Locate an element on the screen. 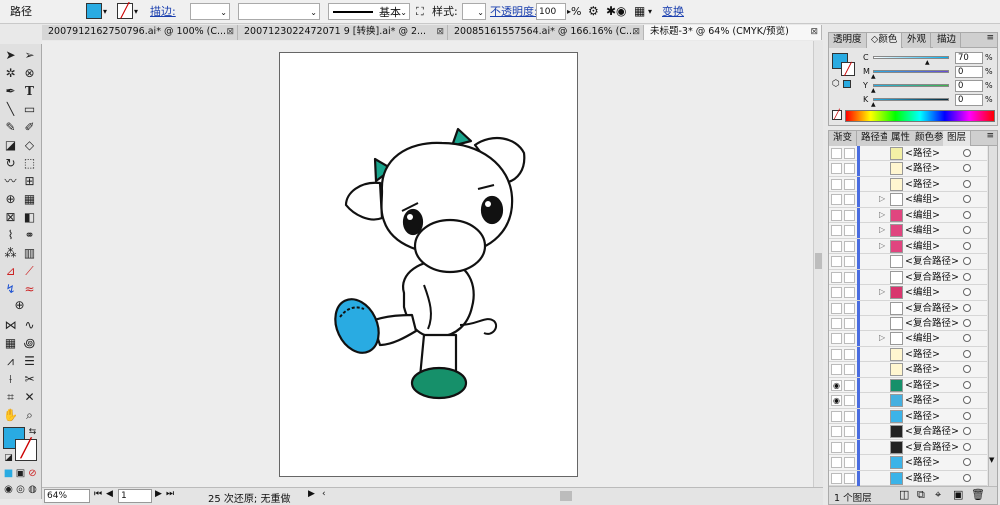  variable-width-dropdown: ⌄ is located at coordinates (279, 11).